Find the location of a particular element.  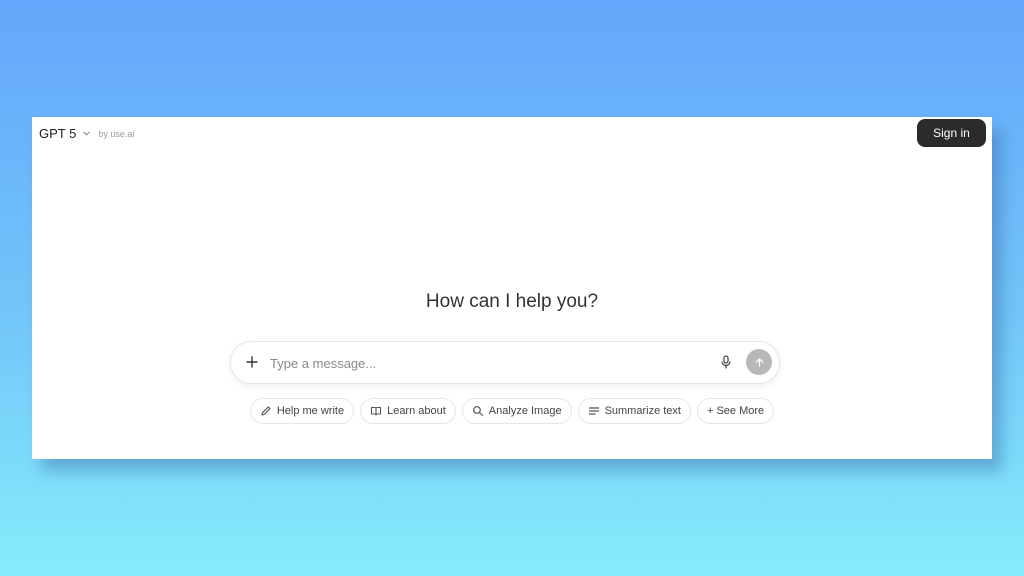

chip-see-more: + See More is located at coordinates (735, 411).